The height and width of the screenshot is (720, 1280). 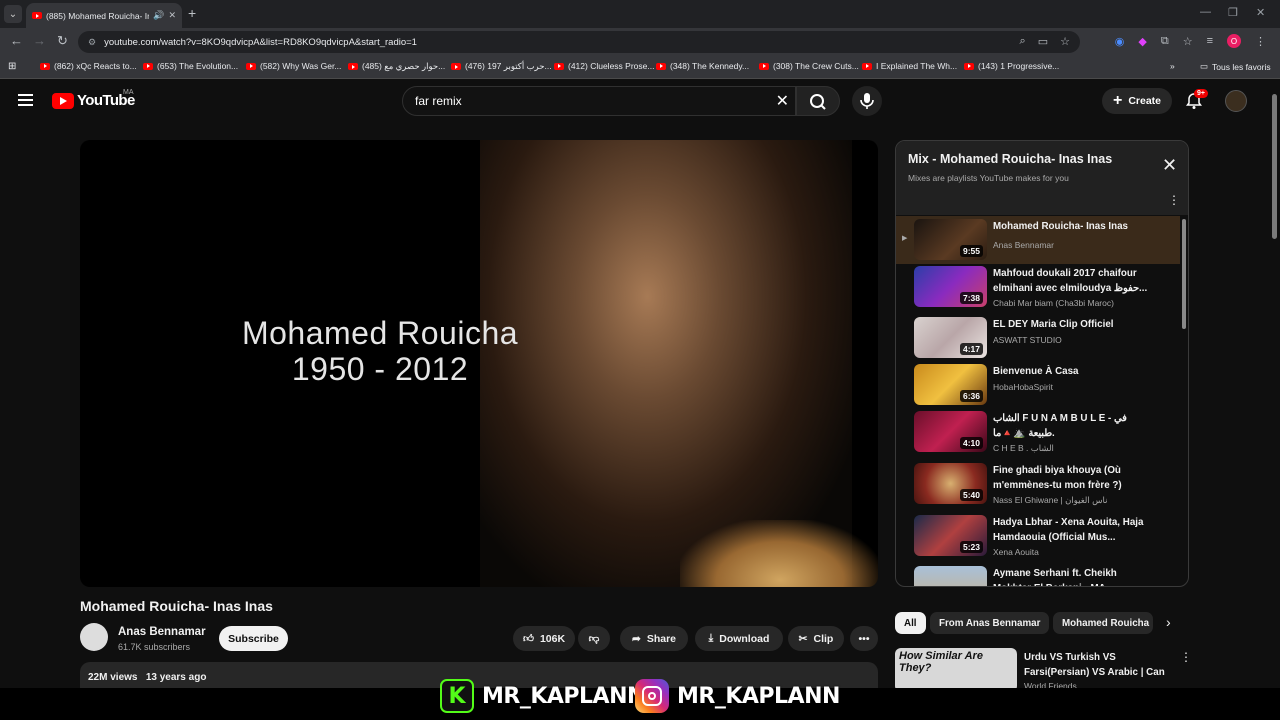 I want to click on instagram-handle: MR_KAPLANN, so click(x=758, y=696).